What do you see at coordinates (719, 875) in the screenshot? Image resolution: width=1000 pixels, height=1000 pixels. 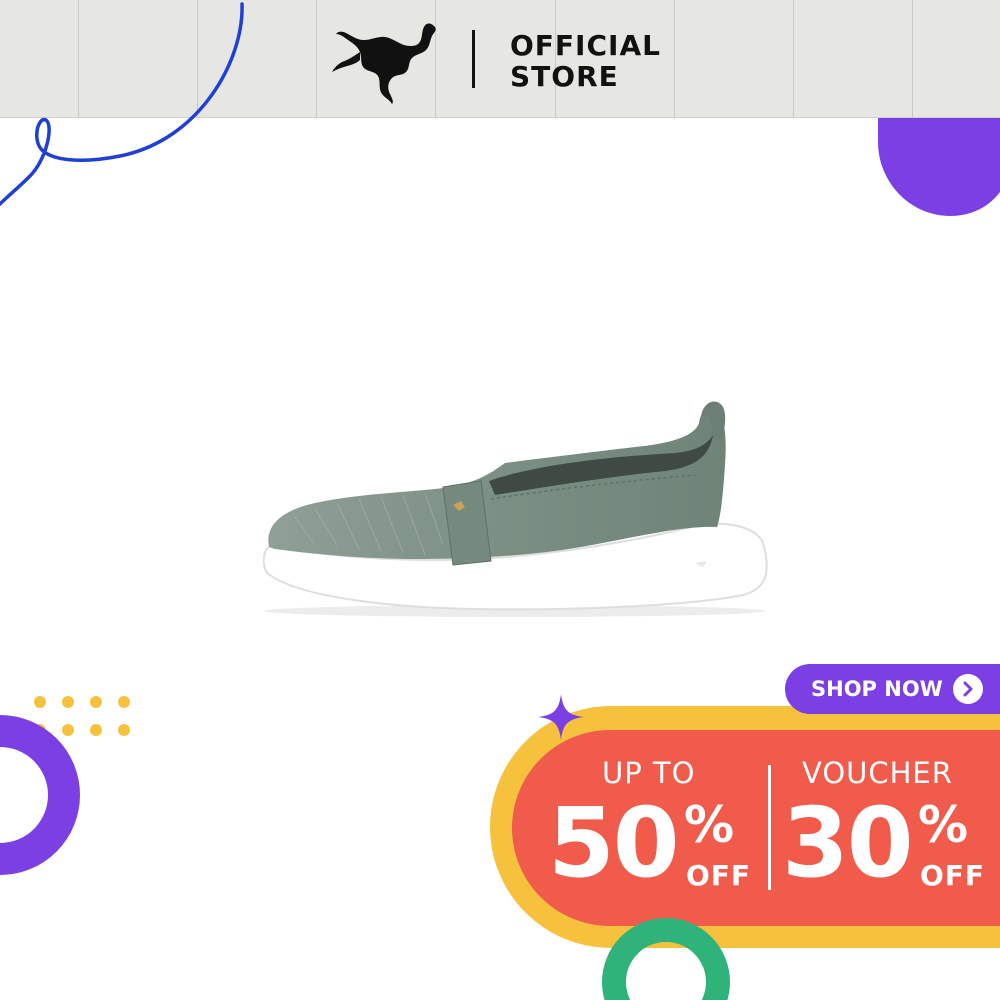 I see `promo-left-off: OFF` at bounding box center [719, 875].